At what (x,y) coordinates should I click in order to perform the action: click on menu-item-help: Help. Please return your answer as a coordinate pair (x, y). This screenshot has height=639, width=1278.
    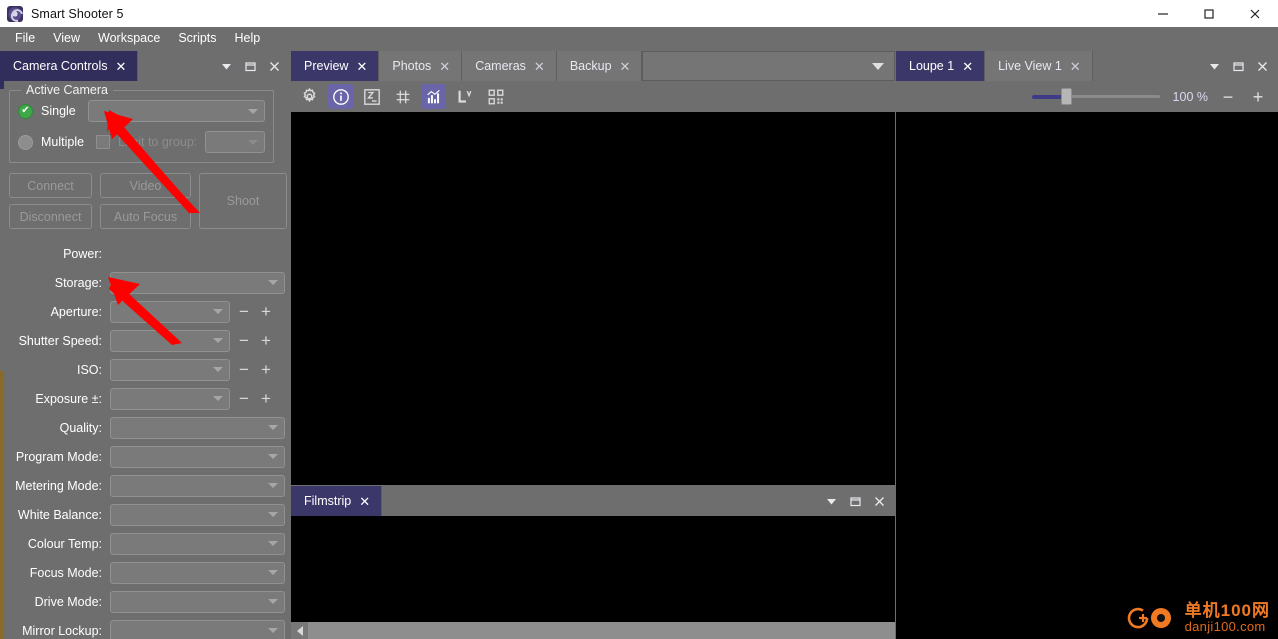
    Looking at the image, I should click on (248, 38).